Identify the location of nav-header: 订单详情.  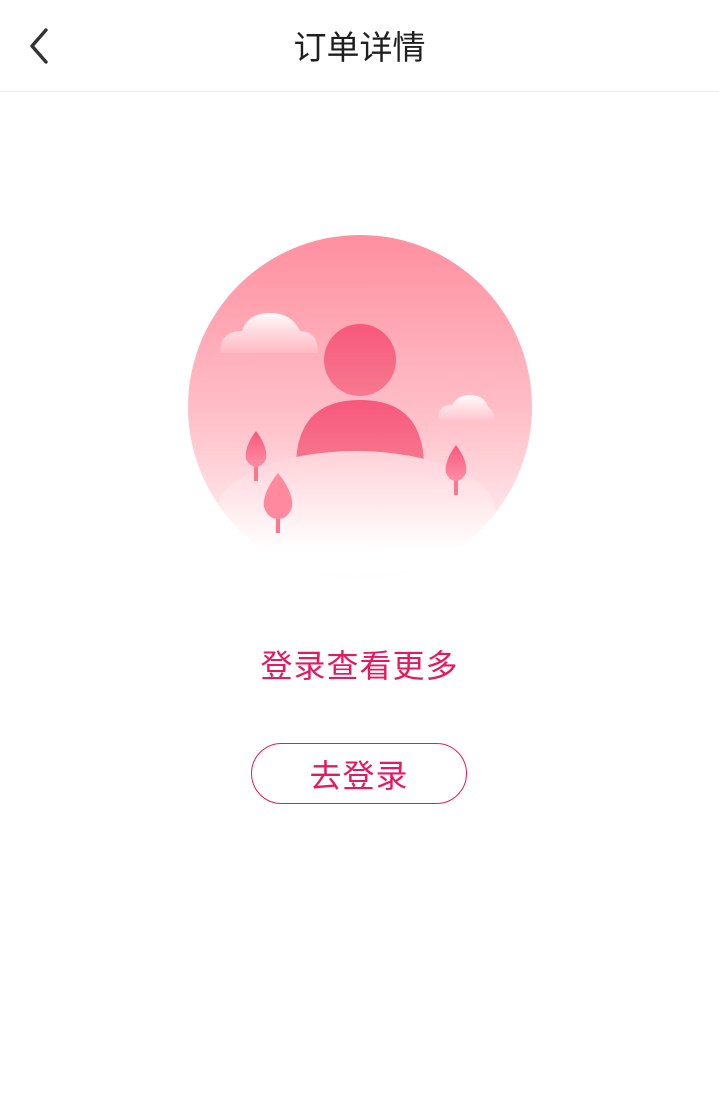
(359, 46).